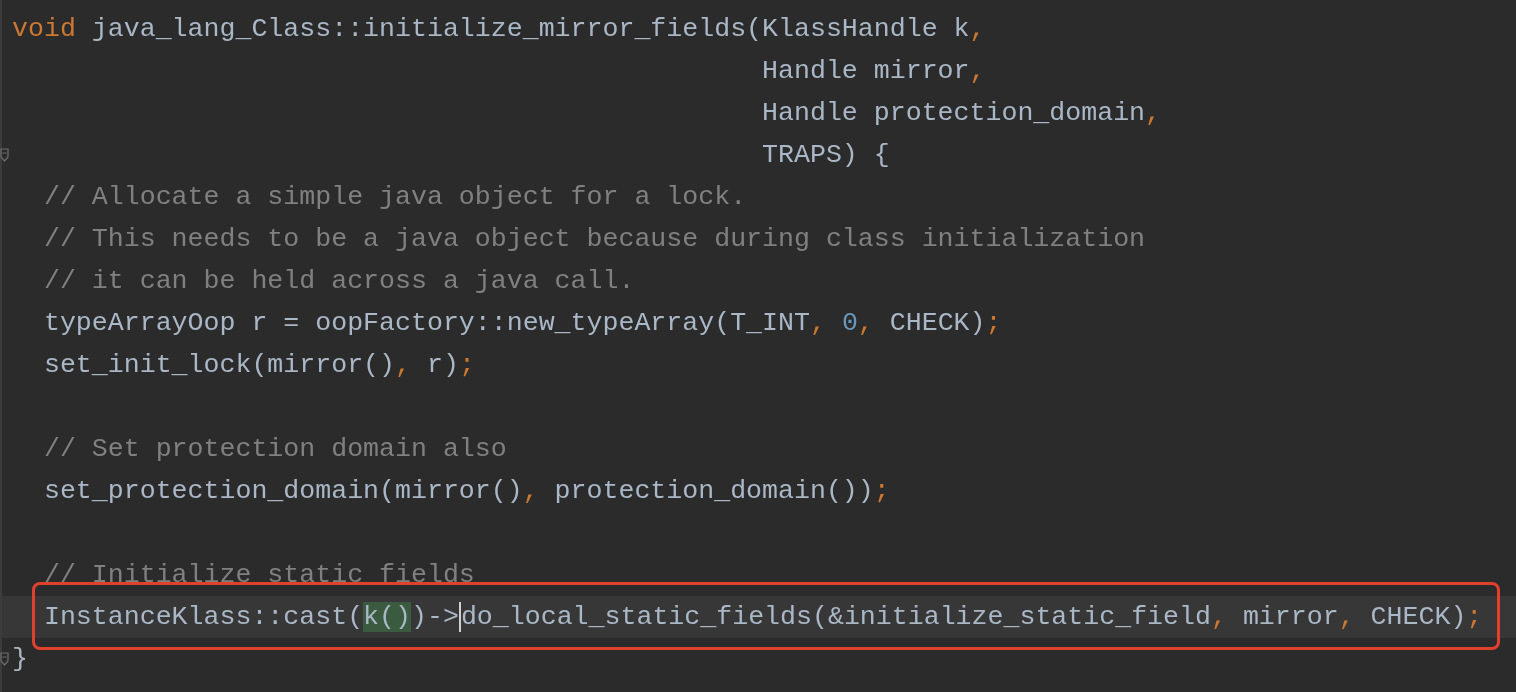 The width and height of the screenshot is (1516, 692). I want to click on code-line: }, so click(20, 659).